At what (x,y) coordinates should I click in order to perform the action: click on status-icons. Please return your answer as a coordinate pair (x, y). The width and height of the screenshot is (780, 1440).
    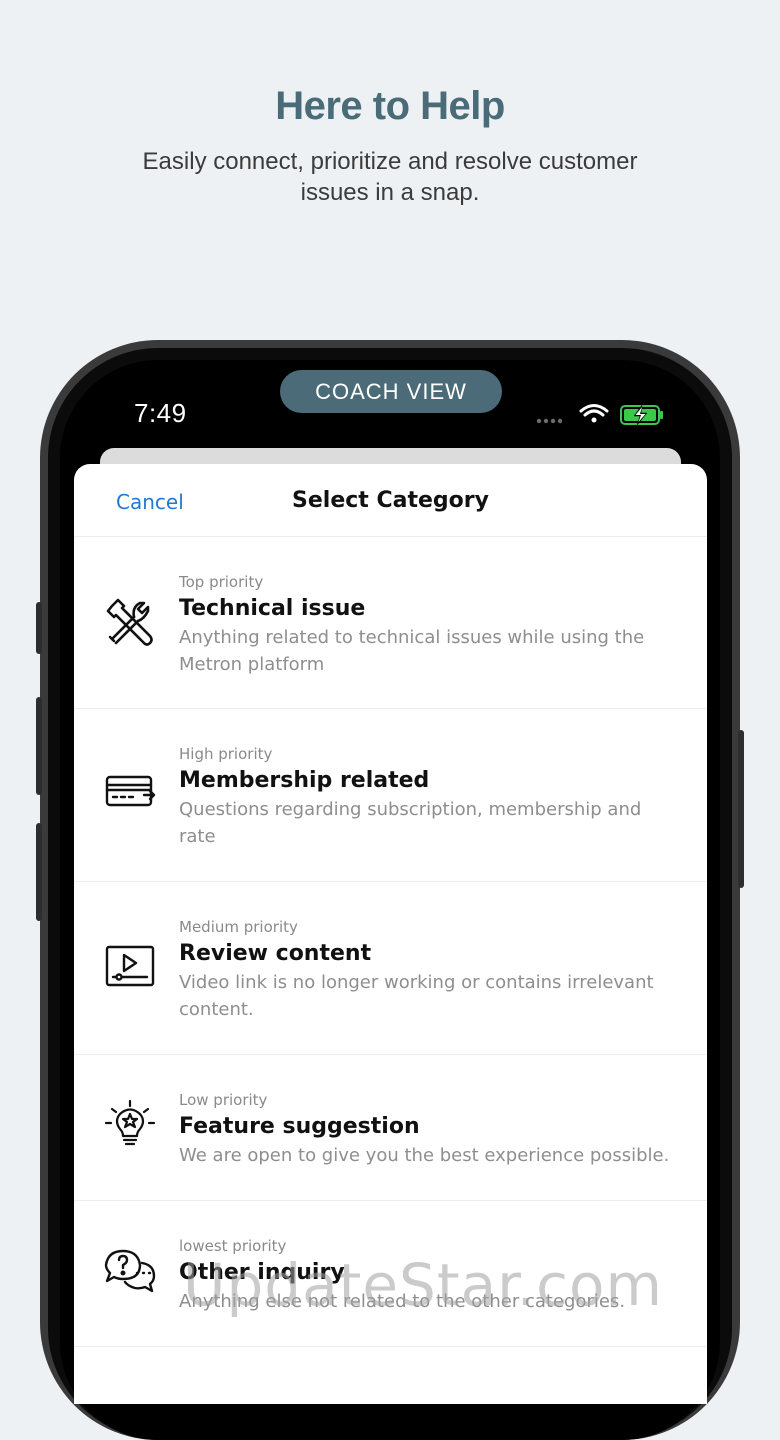
    Looking at the image, I should click on (601, 414).